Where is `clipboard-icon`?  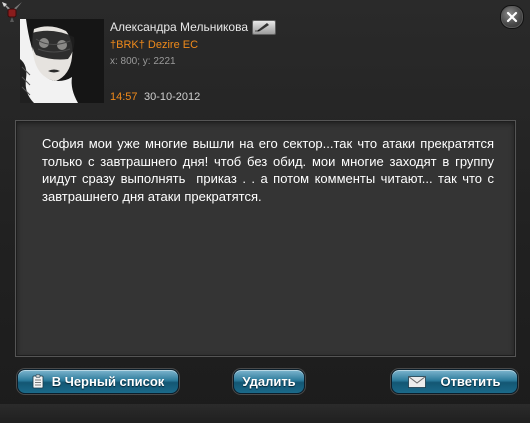 clipboard-icon is located at coordinates (38, 381).